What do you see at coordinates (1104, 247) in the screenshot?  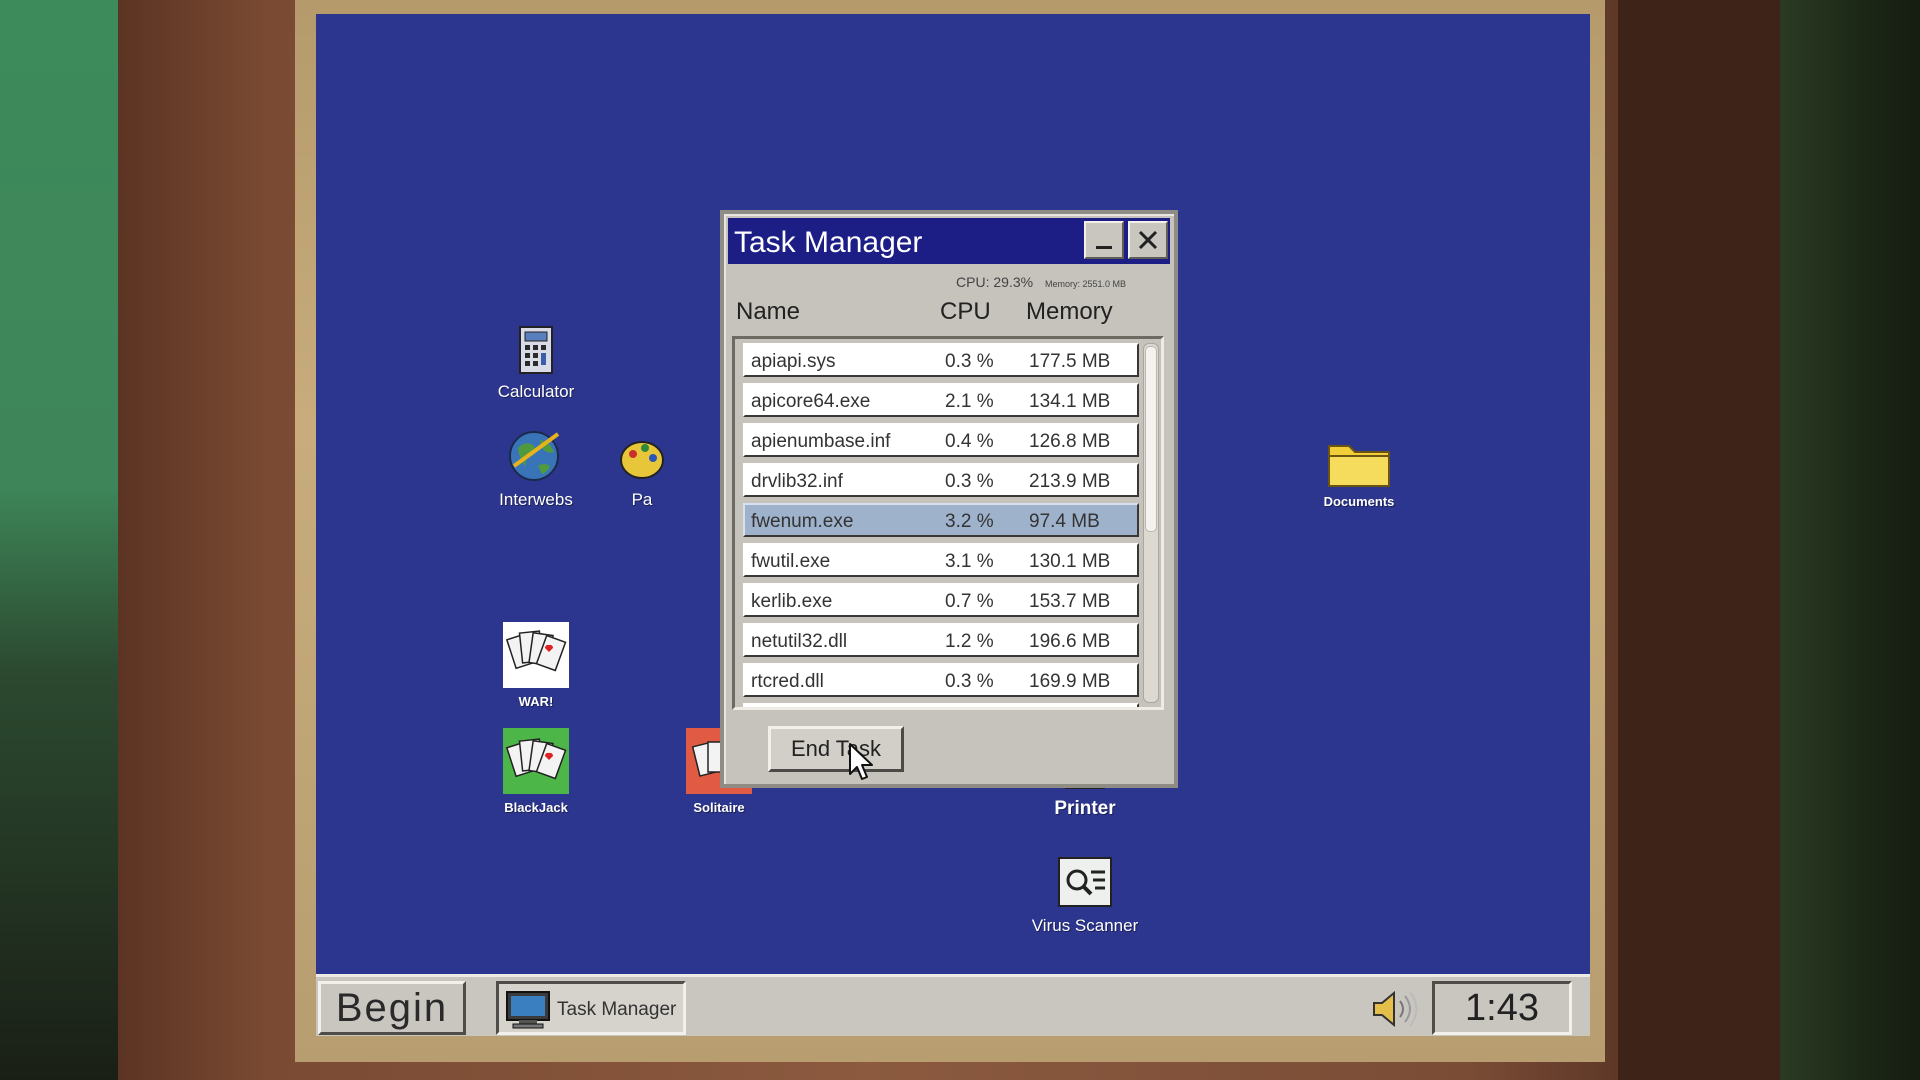 I see `minimize-icon` at bounding box center [1104, 247].